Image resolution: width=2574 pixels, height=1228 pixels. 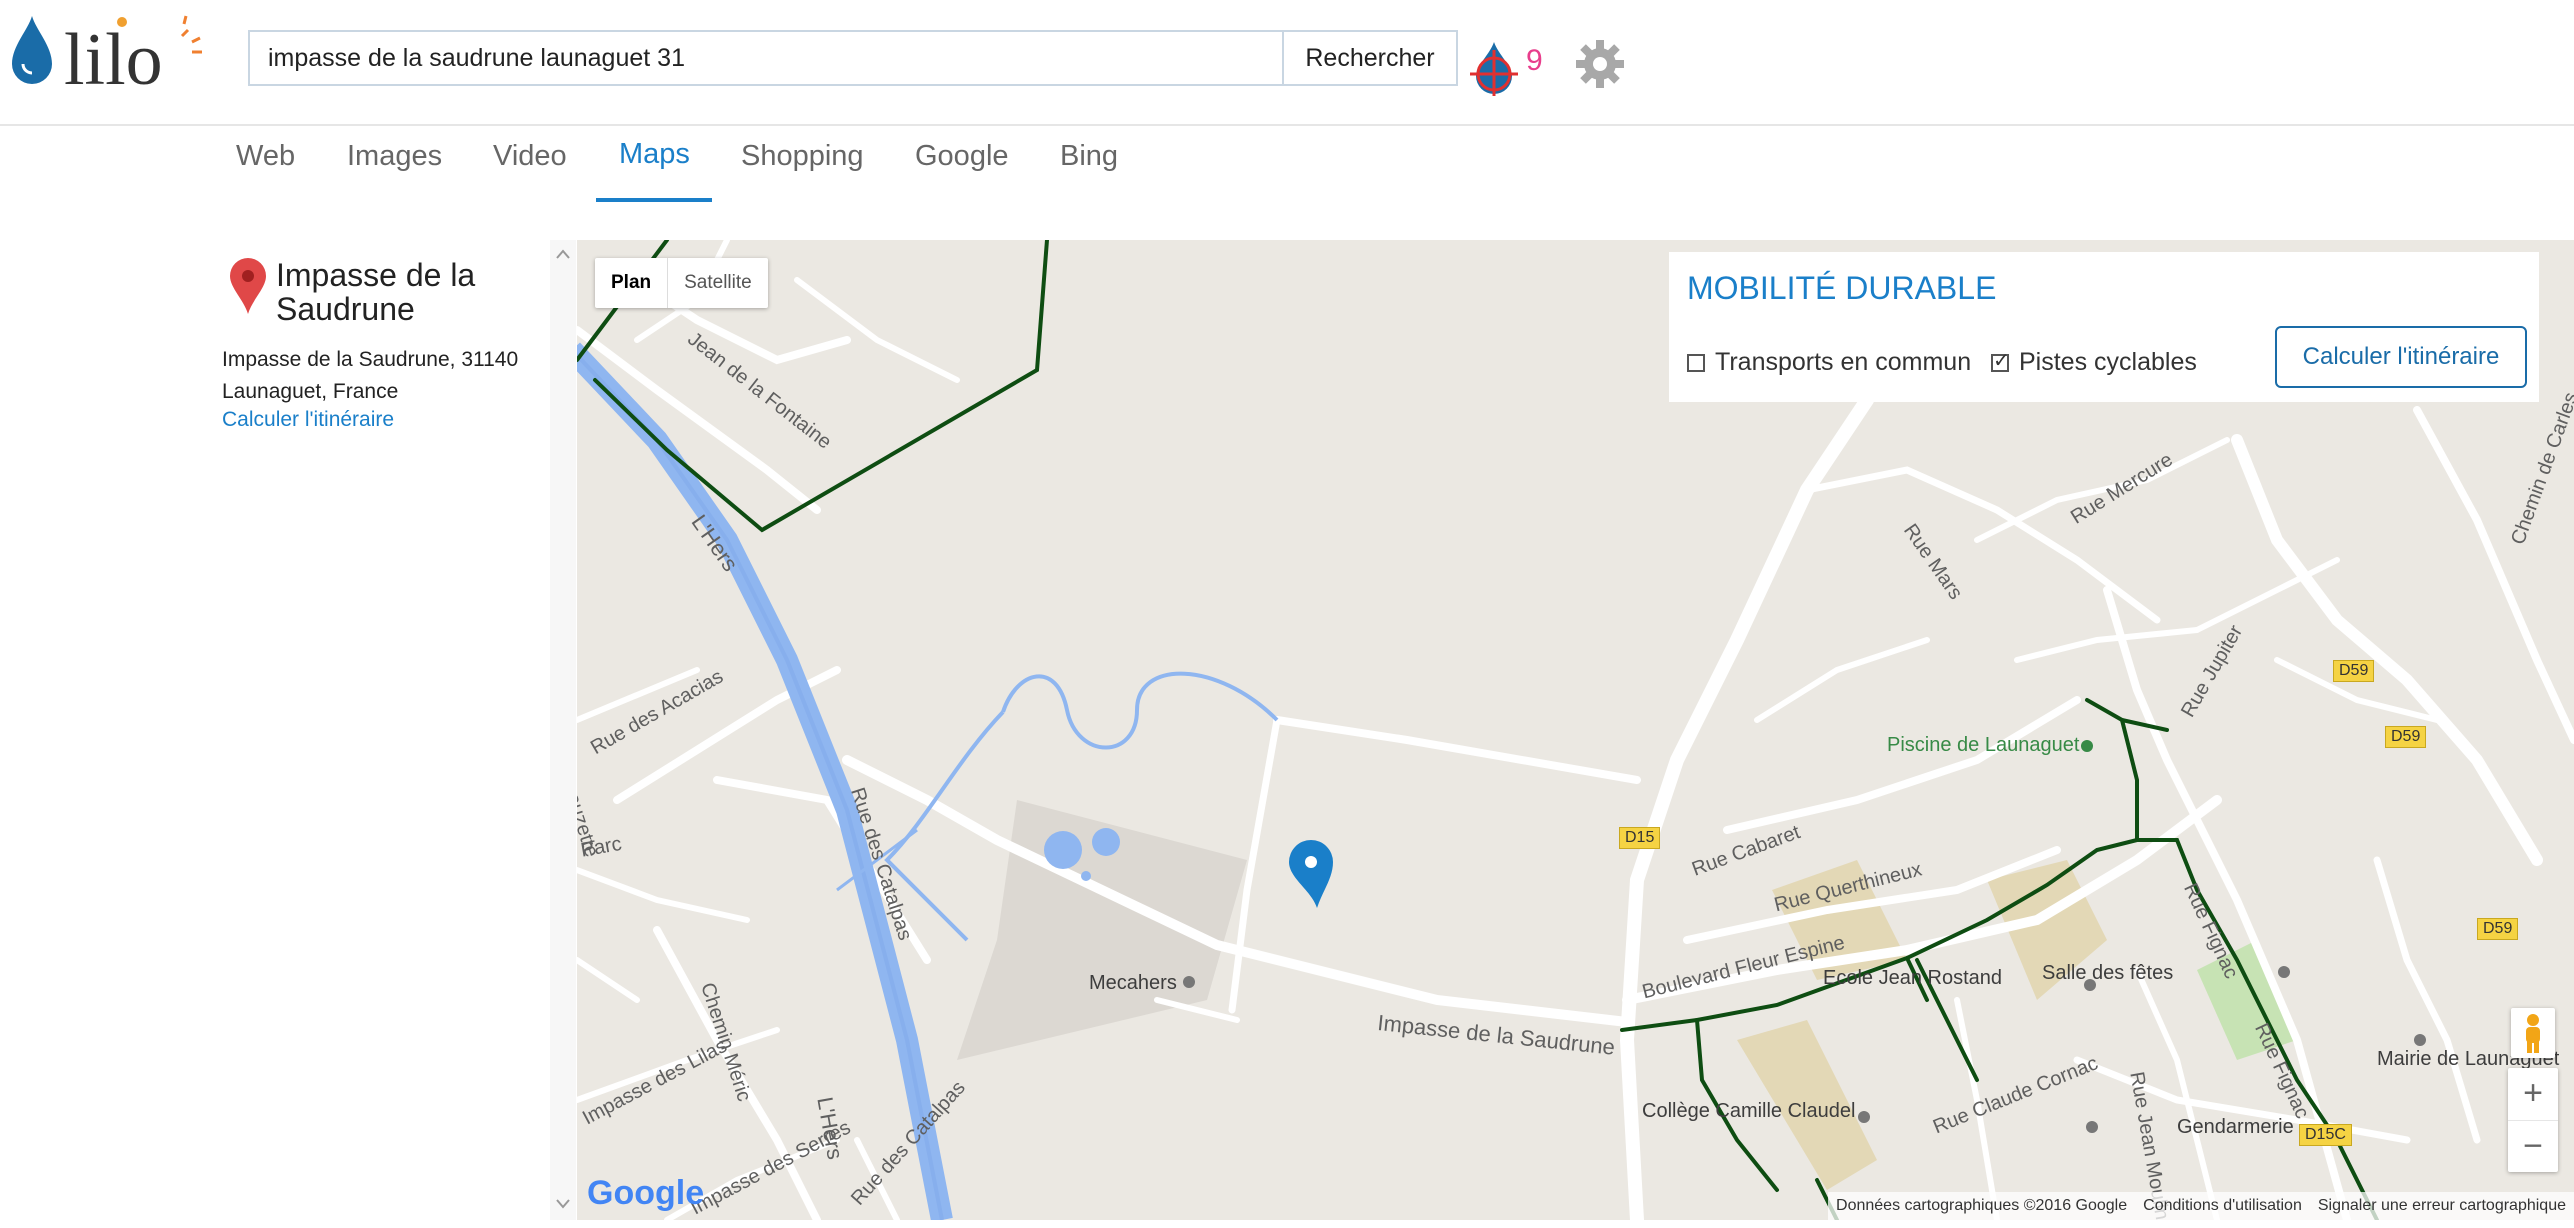 I want to click on panel-scrollbar, so click(x=563, y=730).